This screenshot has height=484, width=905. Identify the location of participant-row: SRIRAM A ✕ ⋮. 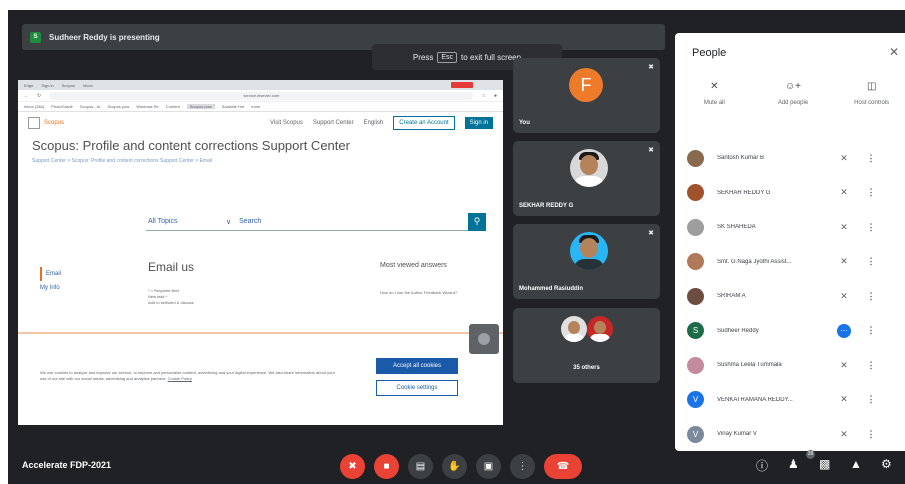
(790, 296).